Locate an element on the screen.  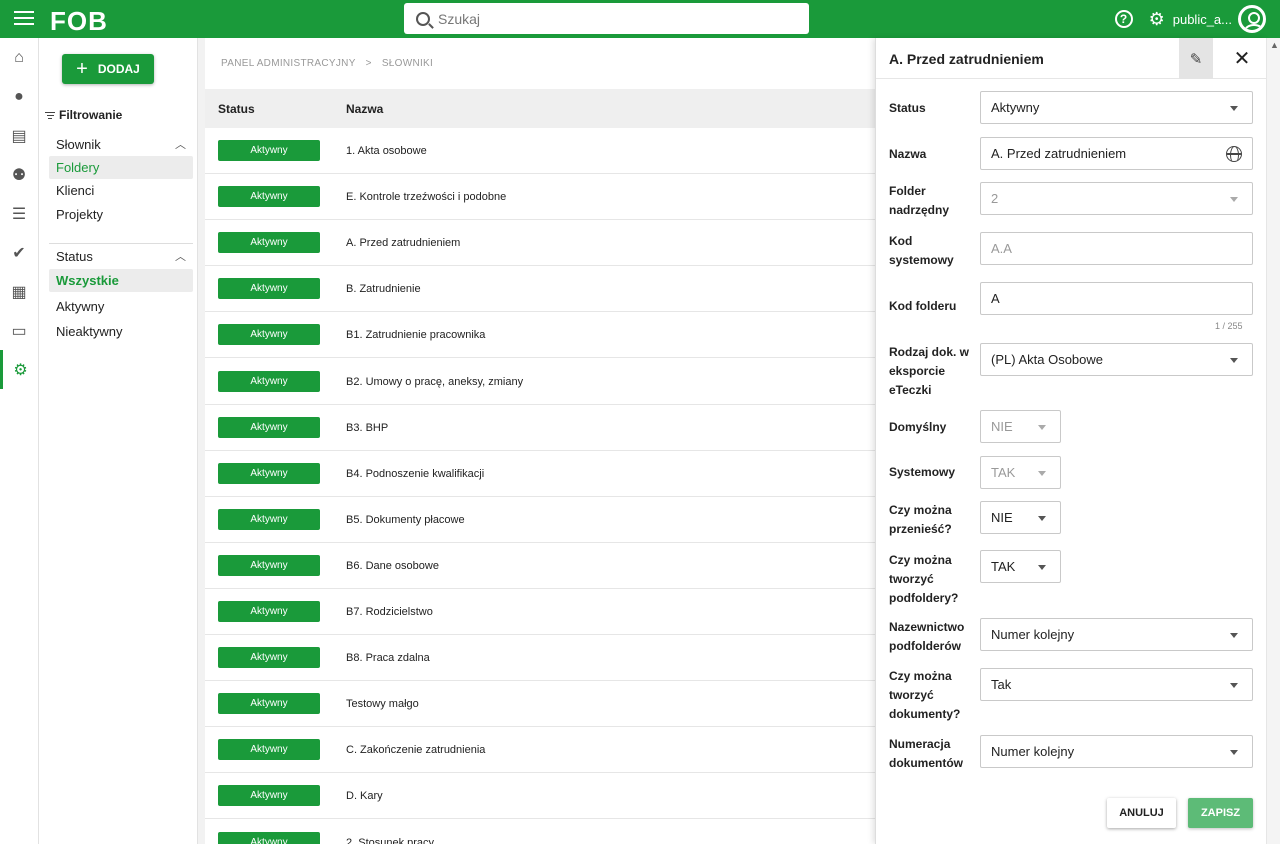
row-name: 2. Stosunek pracy is located at coordinates (390, 840).